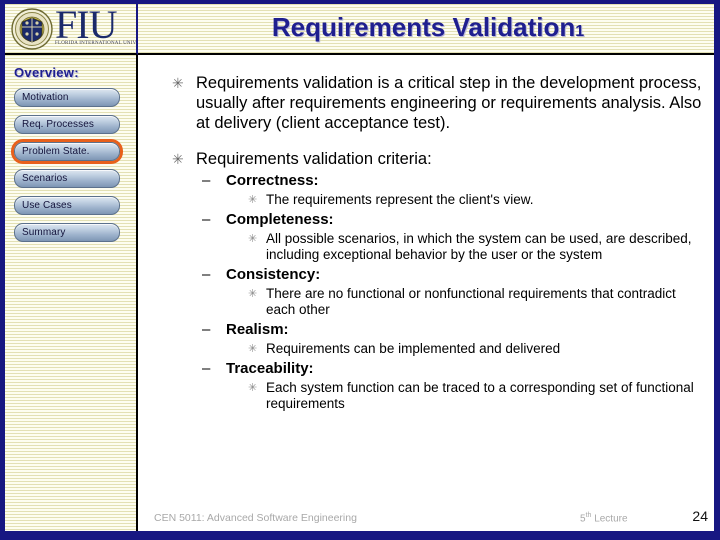  Describe the element at coordinates (433, 159) in the screenshot. I see `bullet-level1: ✳ Requirements validation criteria:` at that location.